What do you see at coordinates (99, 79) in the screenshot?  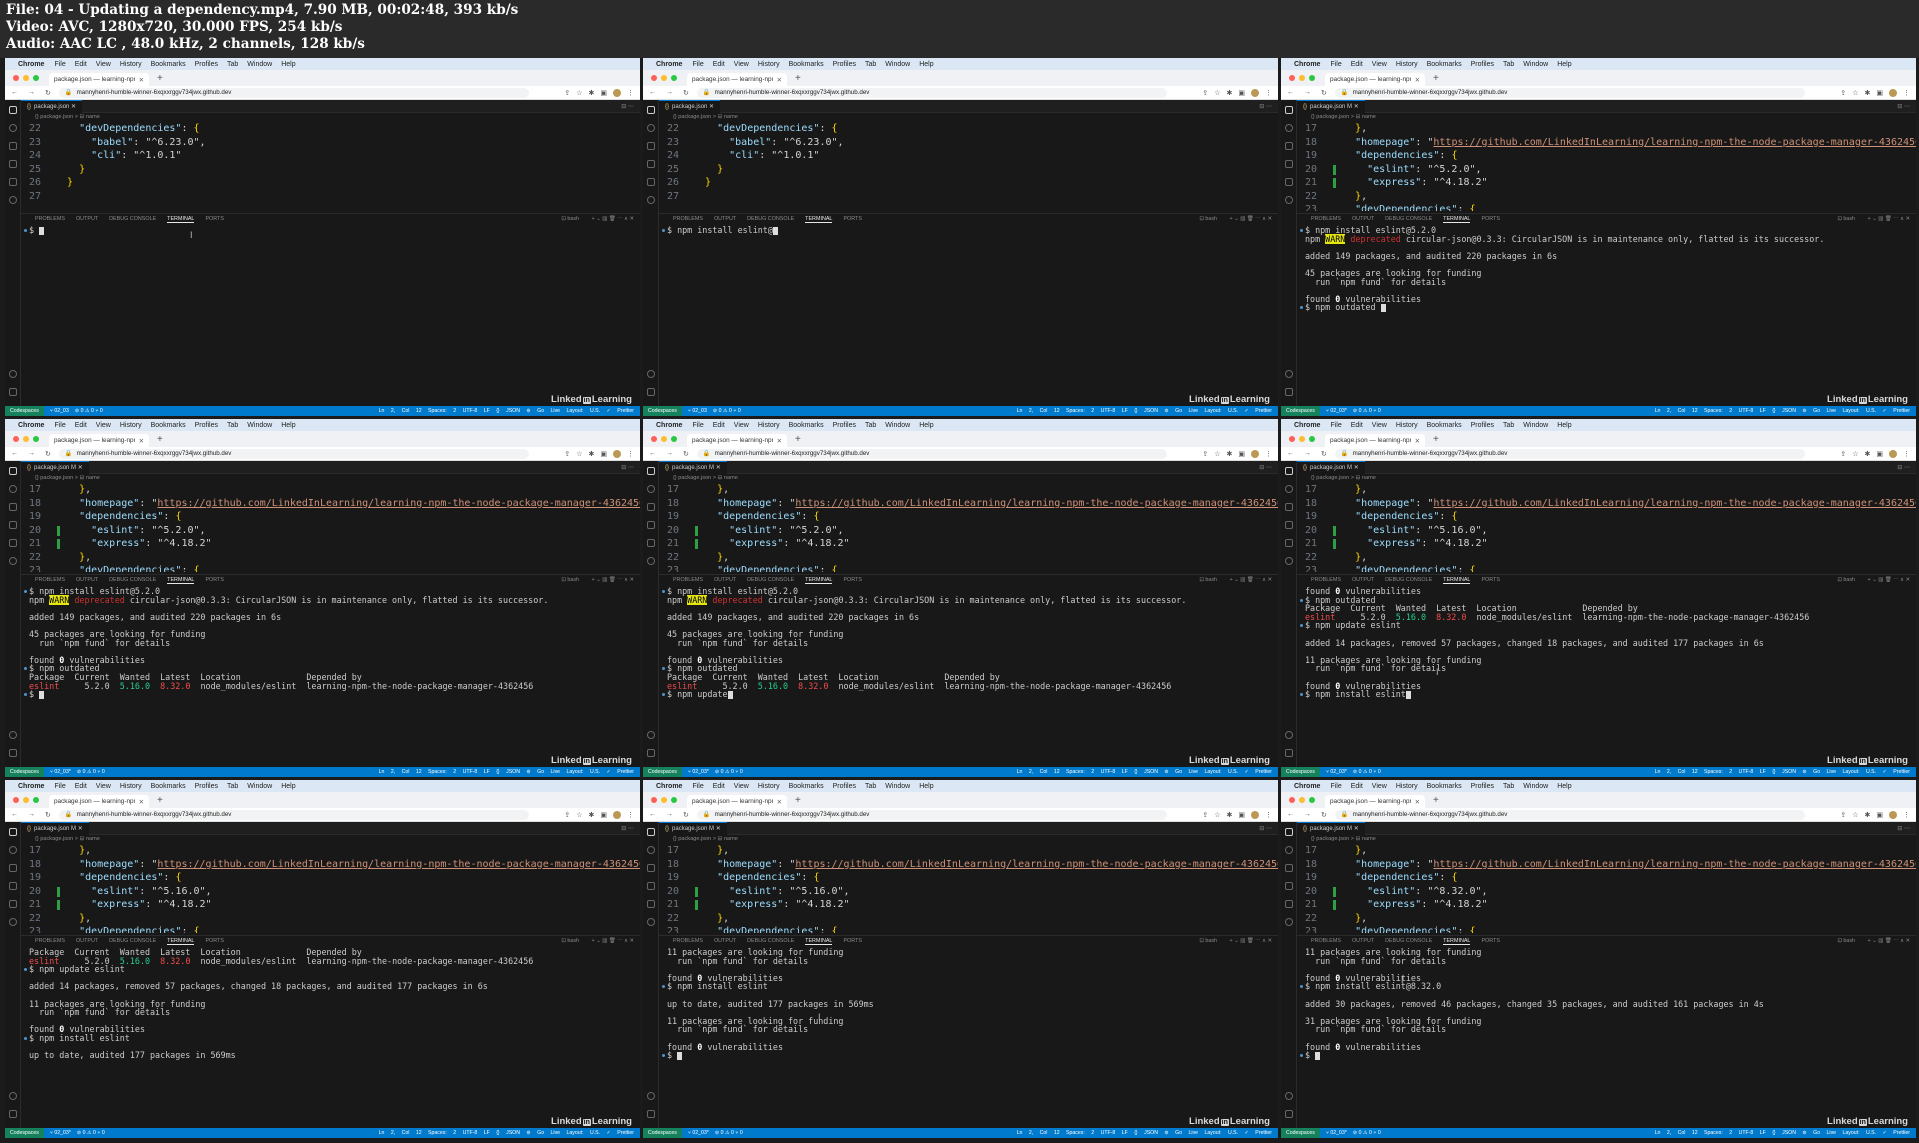 I see `browser-tab: package.json — learning-npm ✕` at bounding box center [99, 79].